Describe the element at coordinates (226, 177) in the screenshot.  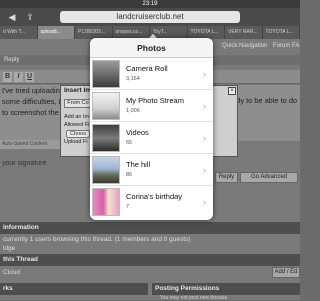
I see `reply-button: Reply` at that location.